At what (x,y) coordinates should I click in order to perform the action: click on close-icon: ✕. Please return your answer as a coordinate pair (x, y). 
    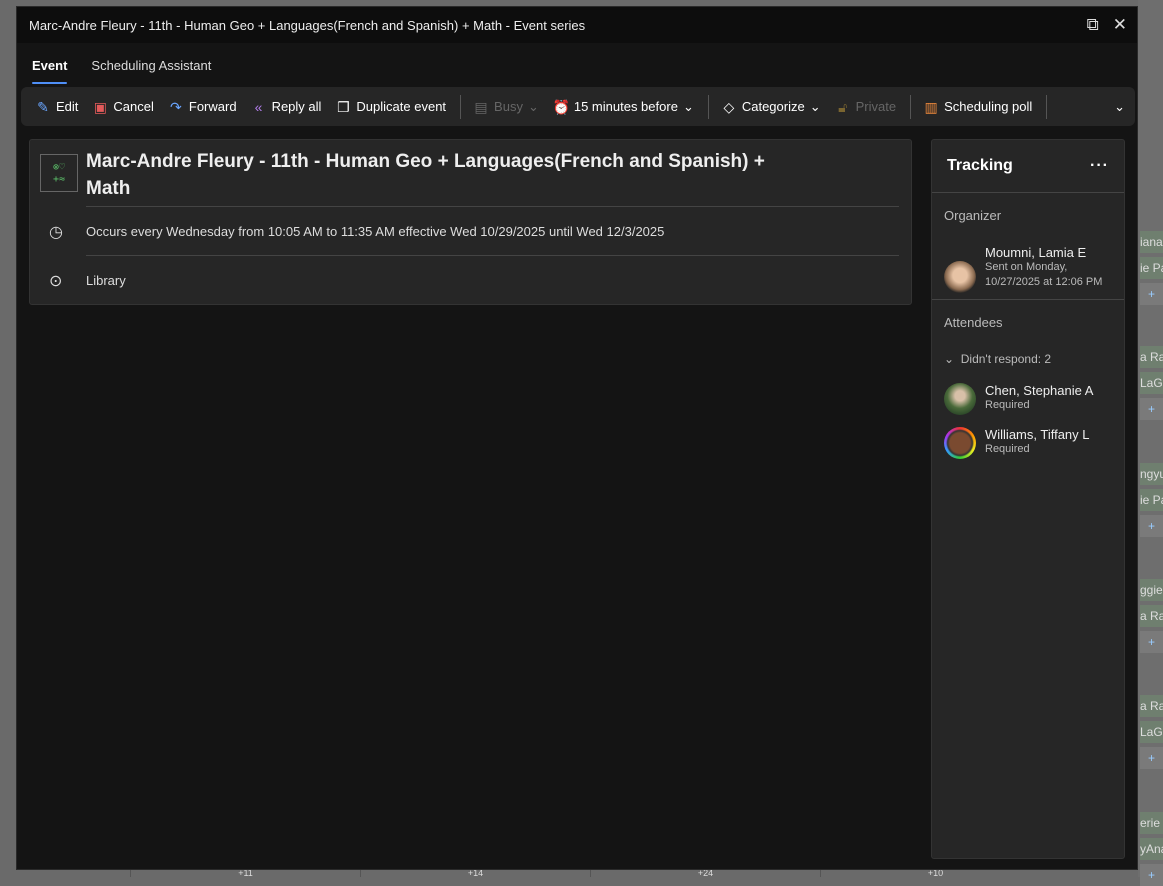
    Looking at the image, I should click on (1120, 25).